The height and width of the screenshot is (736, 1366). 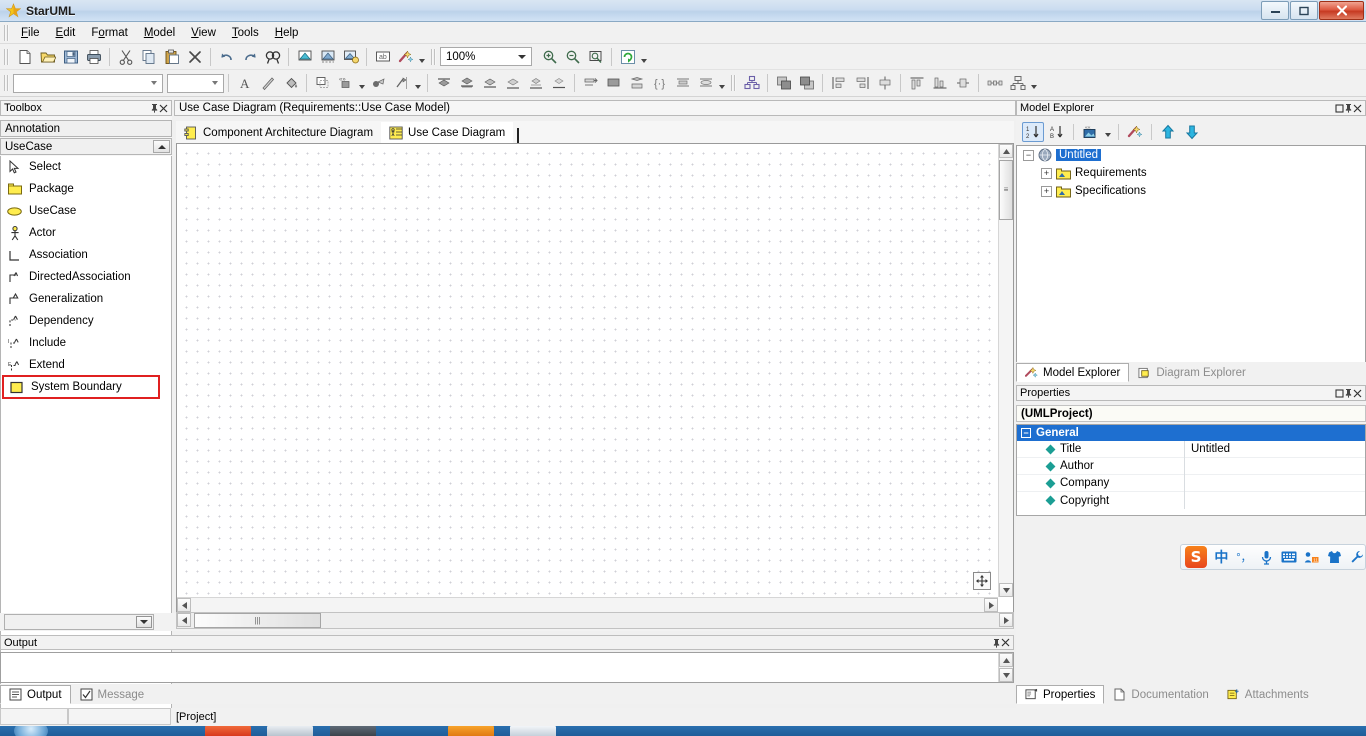 I want to click on hscroll-right-arrow, so click(x=1006, y=620).